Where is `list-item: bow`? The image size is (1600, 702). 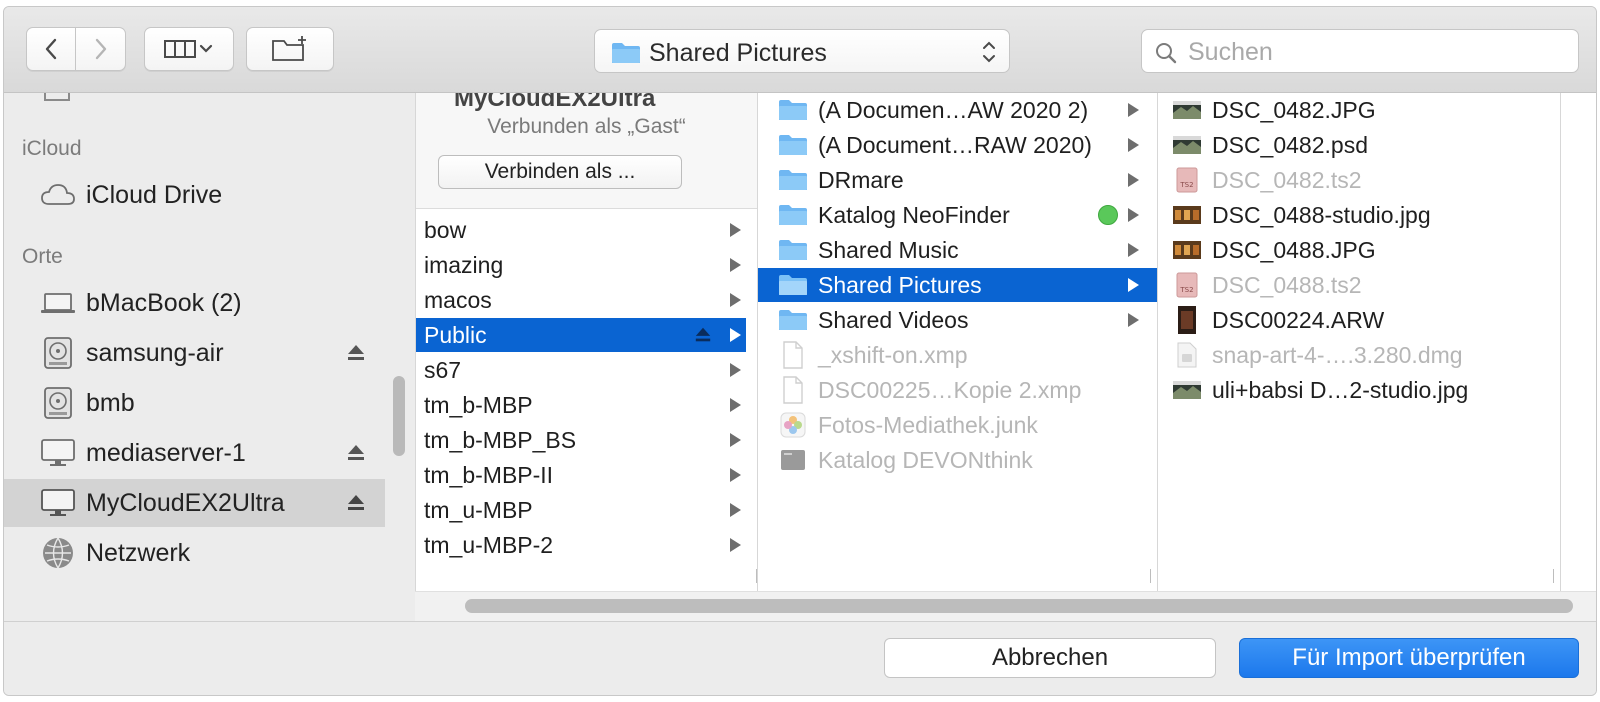
list-item: bow is located at coordinates (581, 230).